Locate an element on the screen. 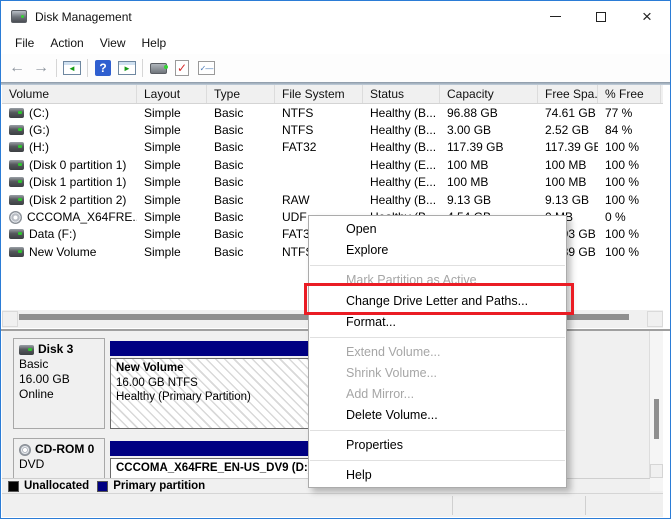 Image resolution: width=671 pixels, height=519 pixels. unallocated-swatch is located at coordinates (13, 486).